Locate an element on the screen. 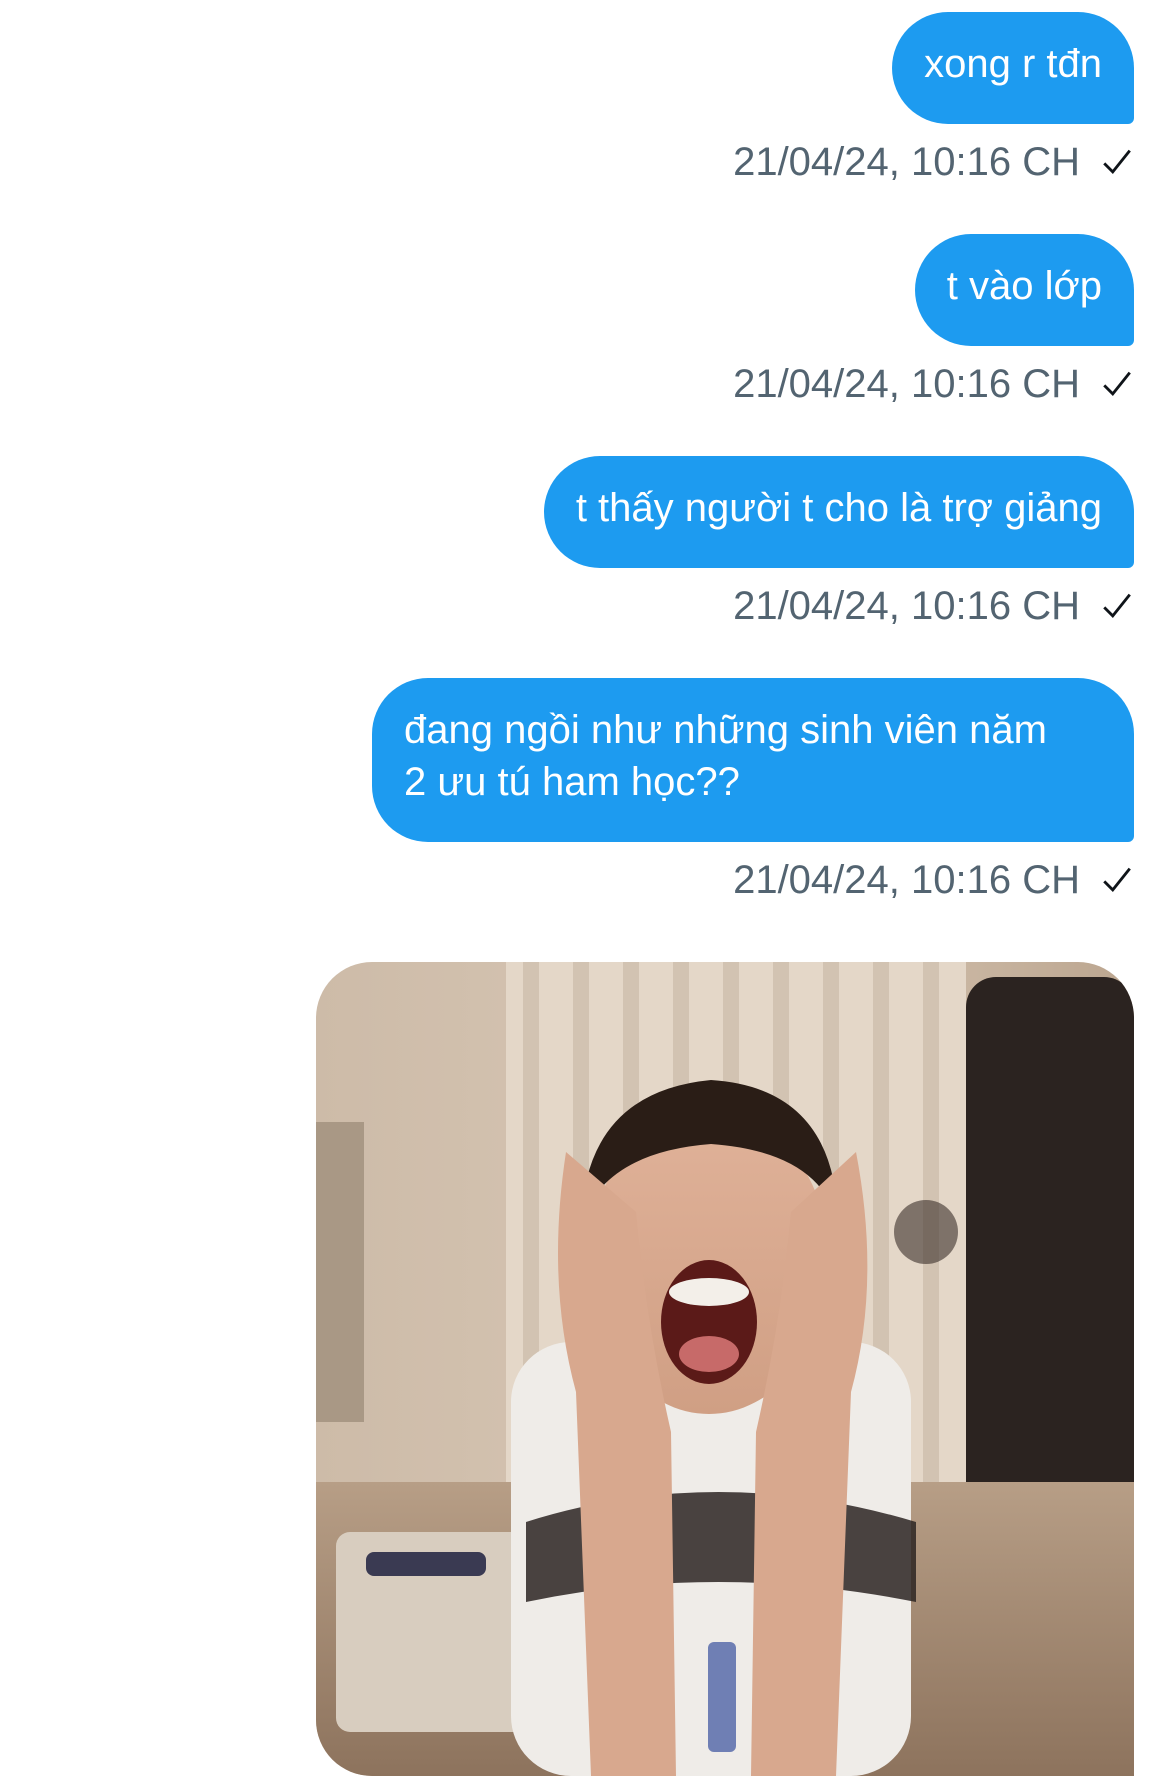  message-group: t vào lớp 21/04/24, 10:16 CH is located at coordinates (933, 322).